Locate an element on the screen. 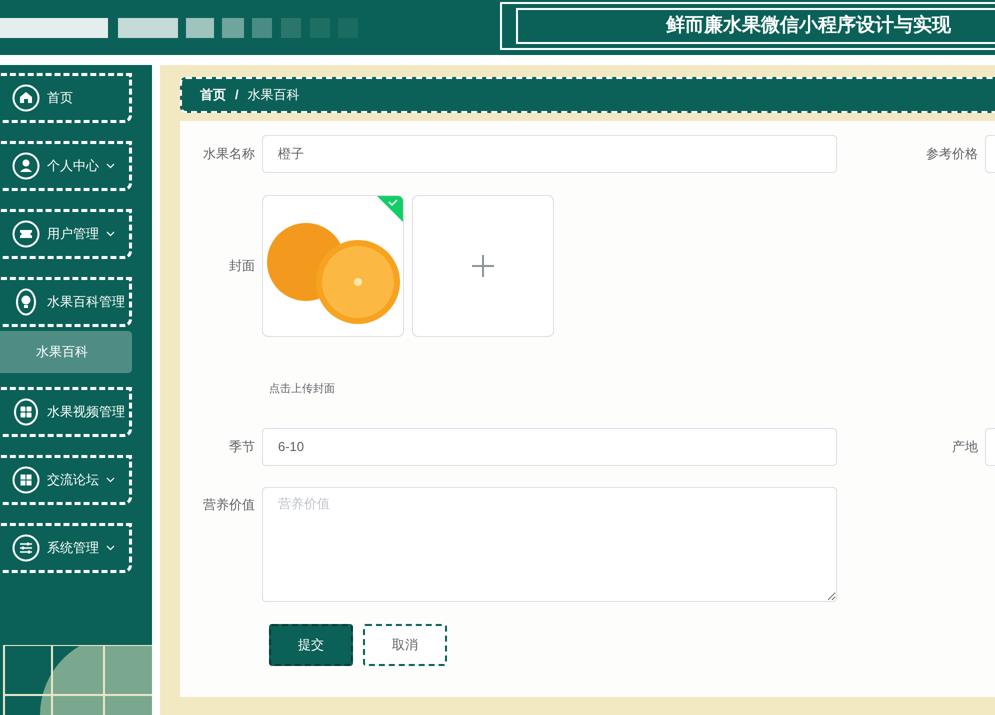 Image resolution: width=995 pixels, height=715 pixels. sidebar-item: 用户管理 is located at coordinates (66, 234).